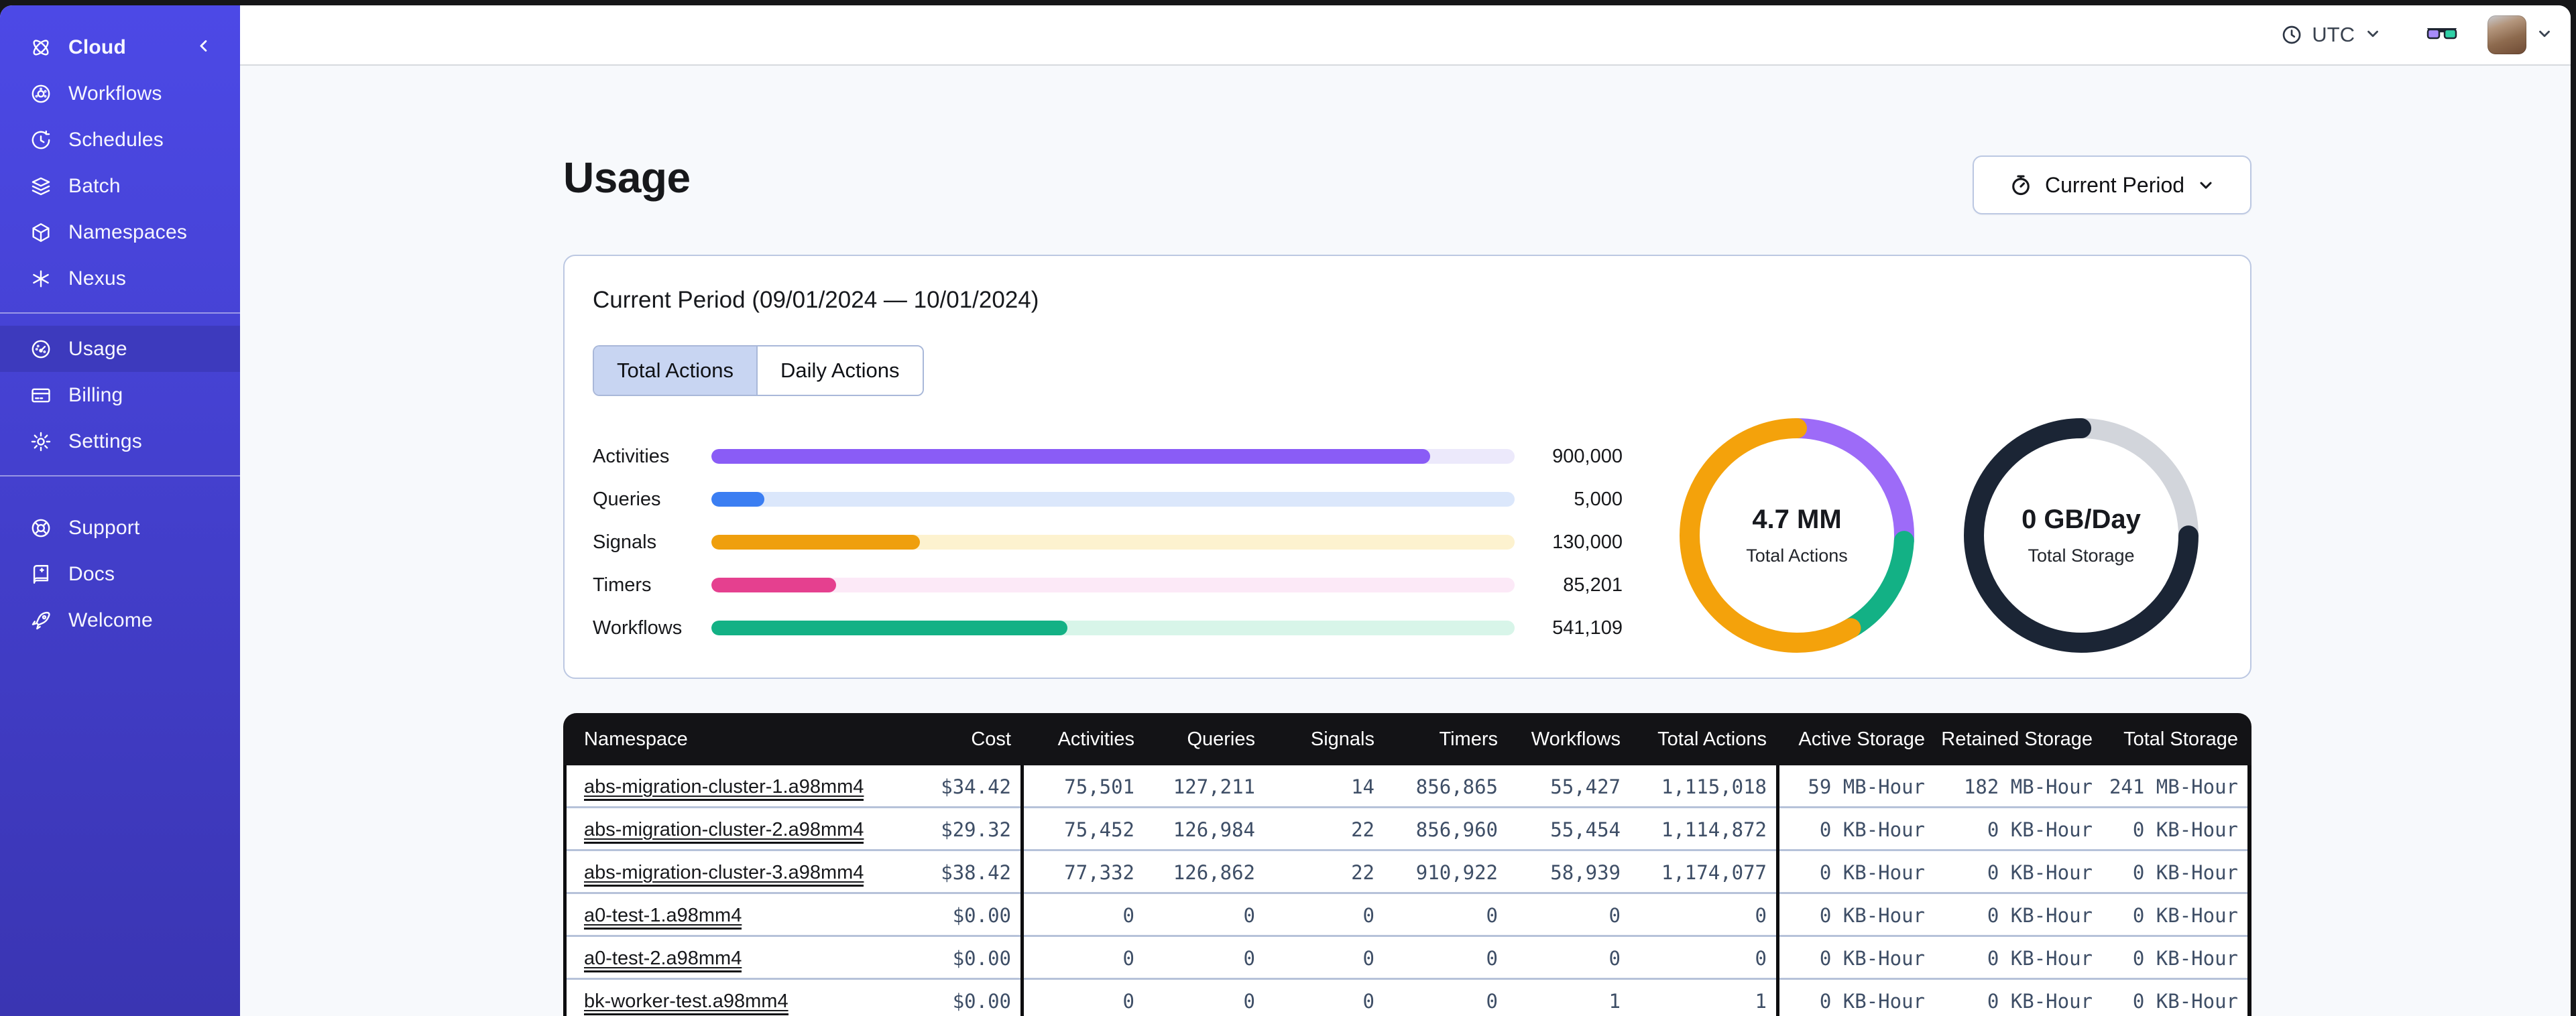 Image resolution: width=2576 pixels, height=1016 pixels. Describe the element at coordinates (41, 441) in the screenshot. I see `settings-gear-icon` at that location.